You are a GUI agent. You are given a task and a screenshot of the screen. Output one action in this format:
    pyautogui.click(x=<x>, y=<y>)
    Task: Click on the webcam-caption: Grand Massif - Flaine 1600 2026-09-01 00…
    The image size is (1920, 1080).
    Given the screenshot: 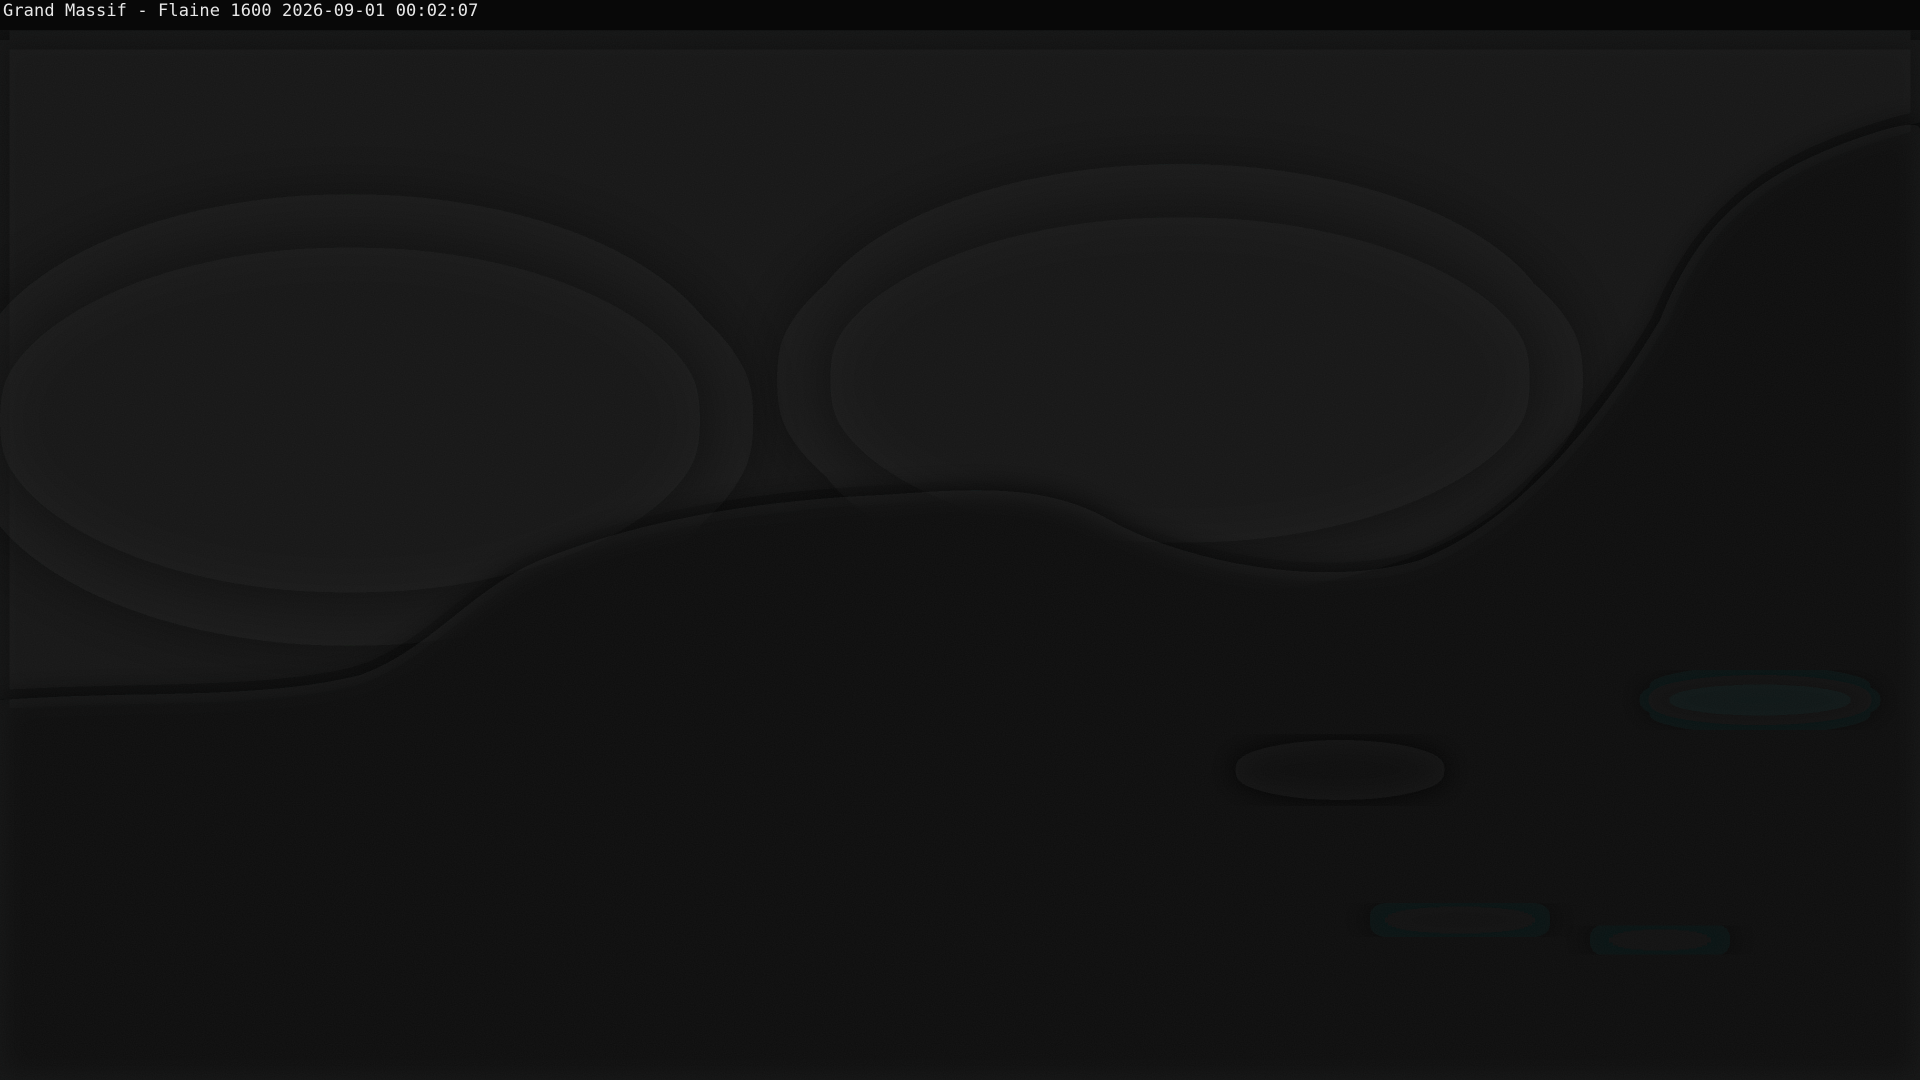 What is the action you would take?
    pyautogui.click(x=241, y=11)
    